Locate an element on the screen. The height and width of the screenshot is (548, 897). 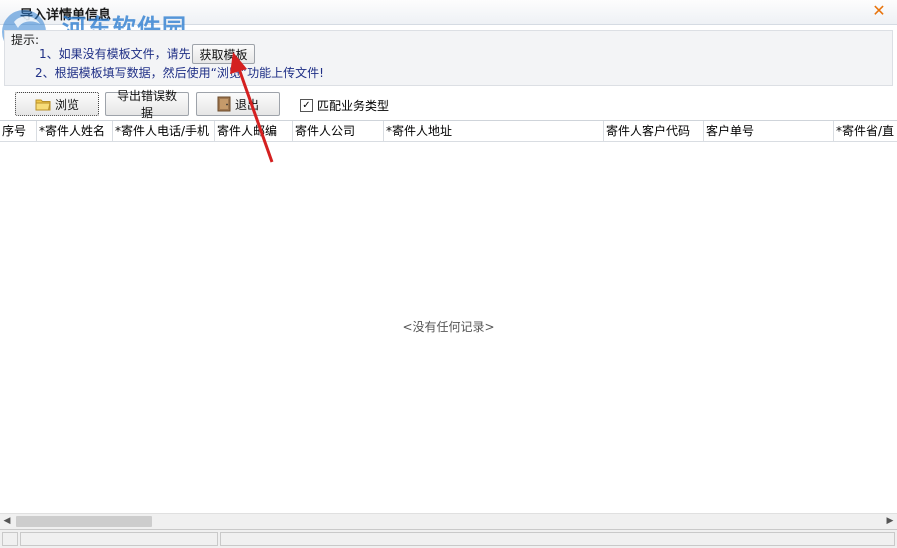
hint-line-2: 2、根据模板填写数据，然后使用“浏览”功能上传文件! is located at coordinates (179, 73).